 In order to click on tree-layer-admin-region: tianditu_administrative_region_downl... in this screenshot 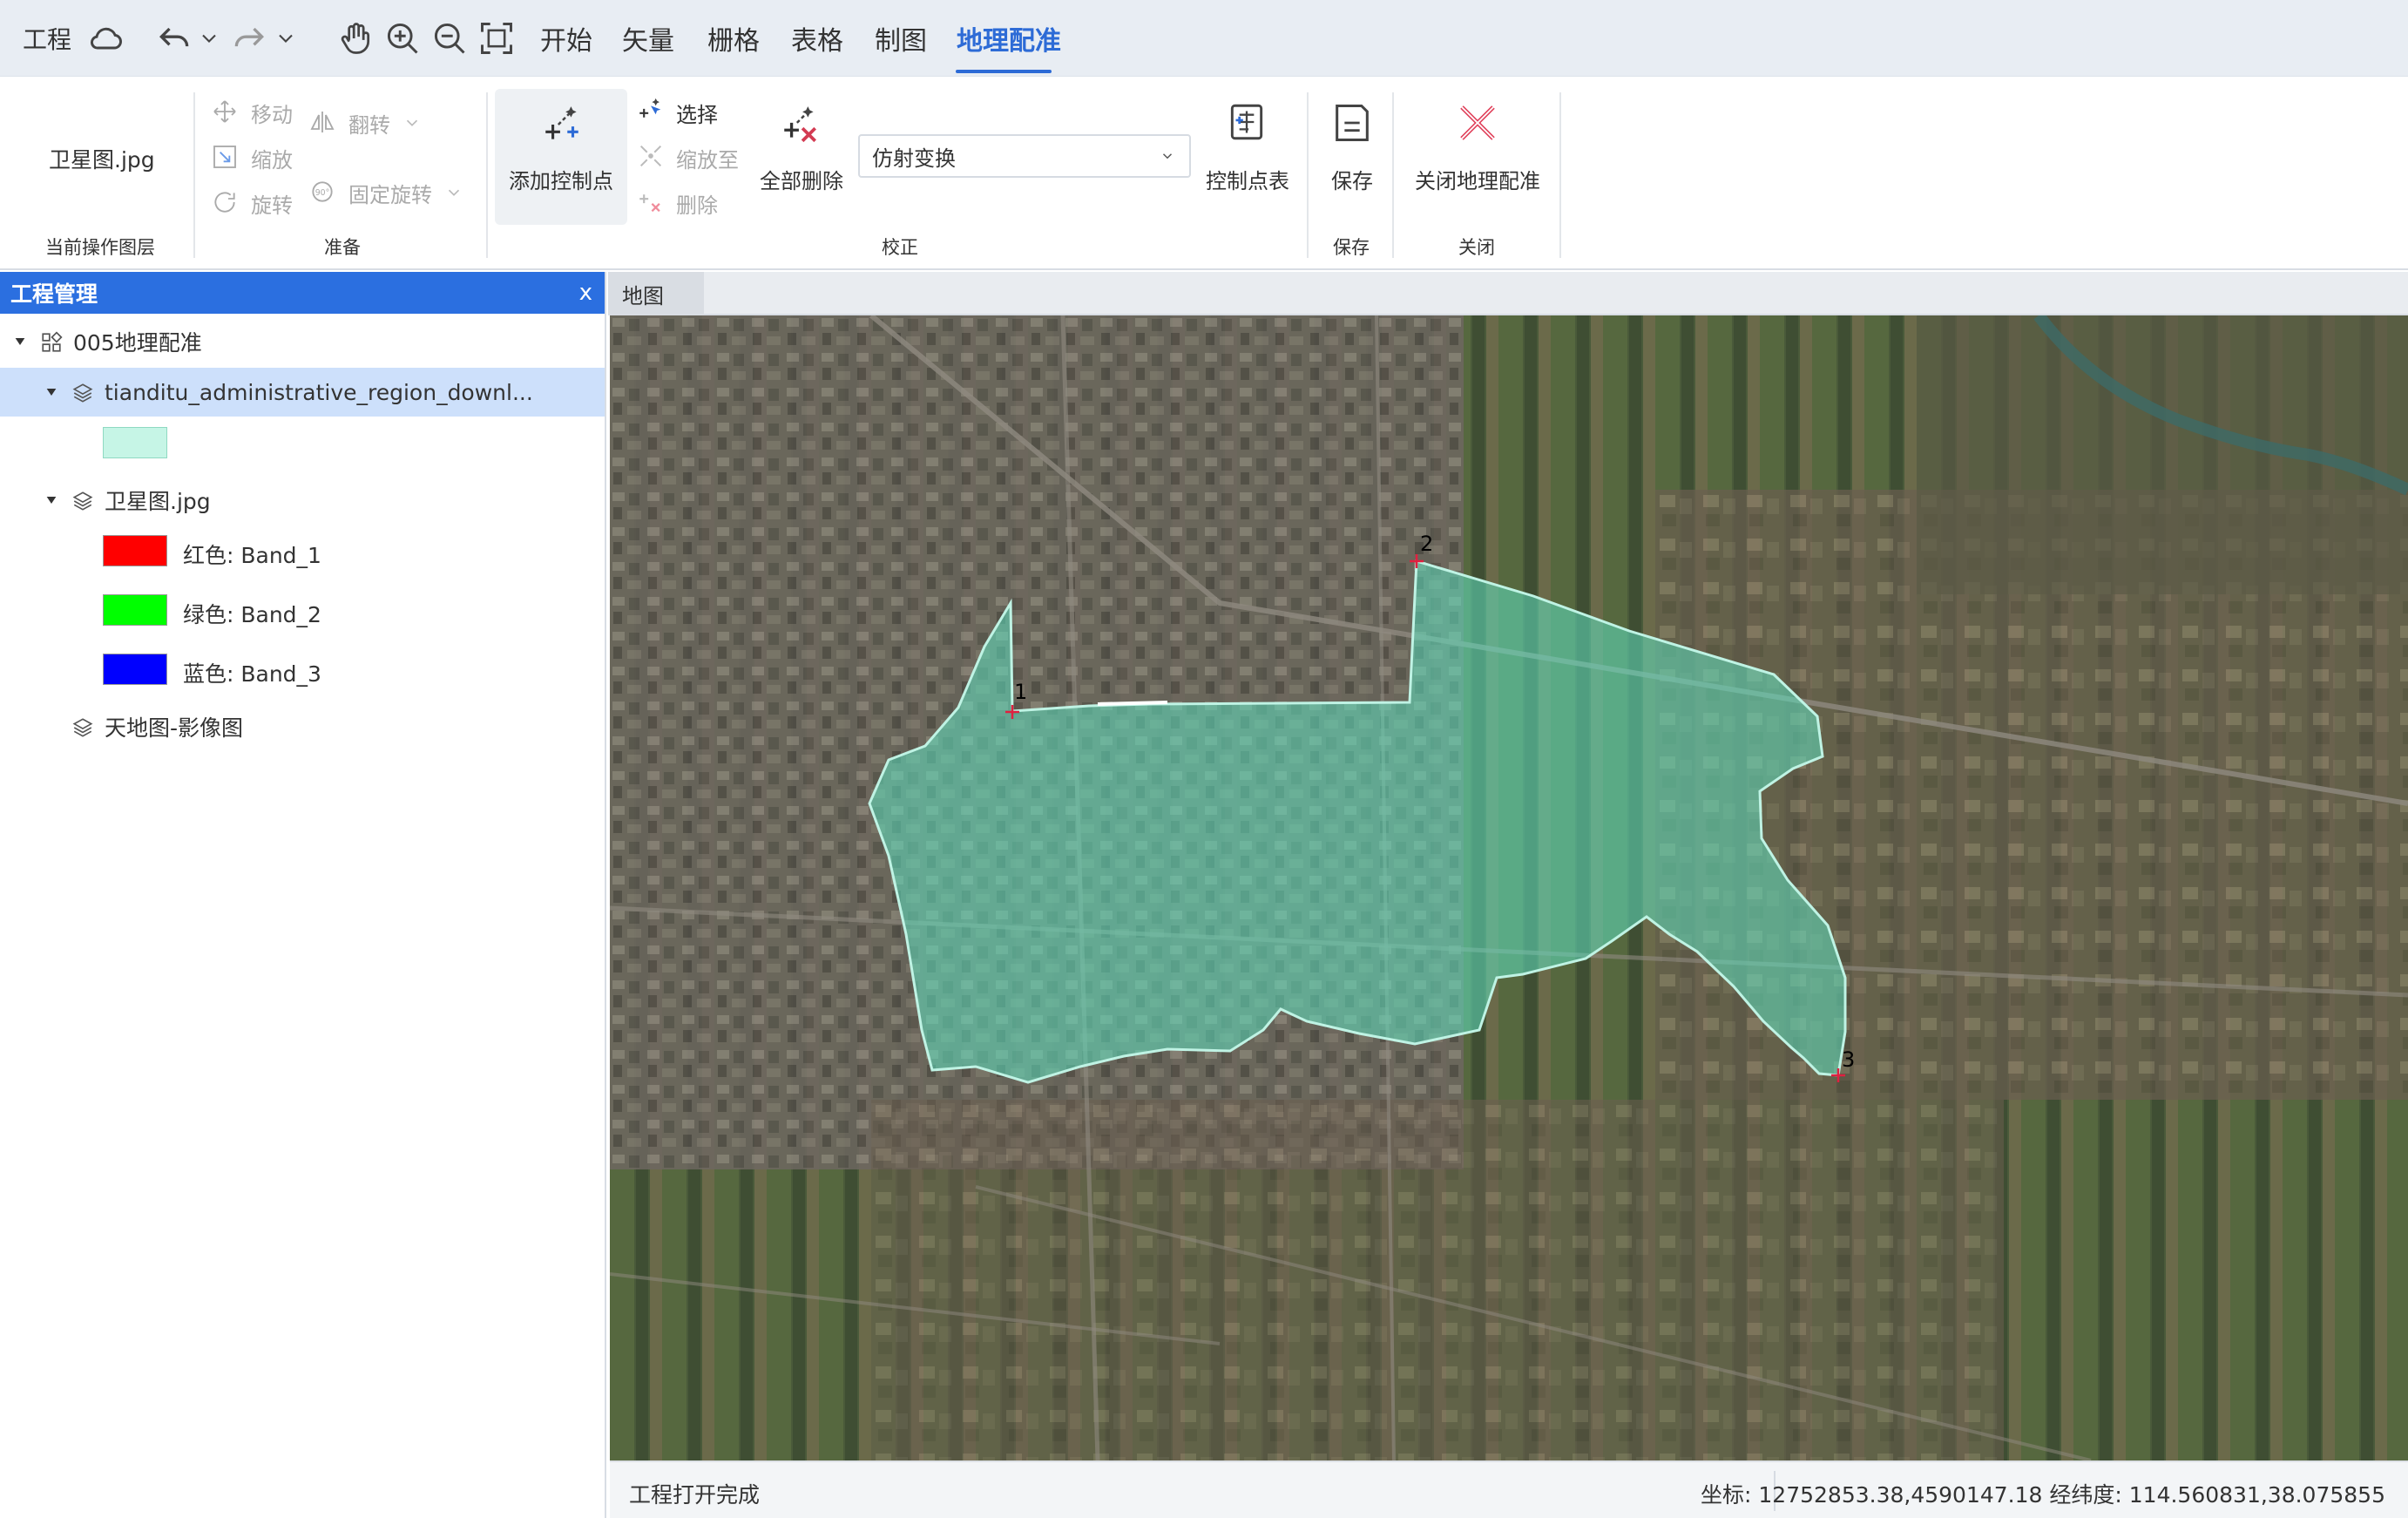, I will do `click(302, 392)`.